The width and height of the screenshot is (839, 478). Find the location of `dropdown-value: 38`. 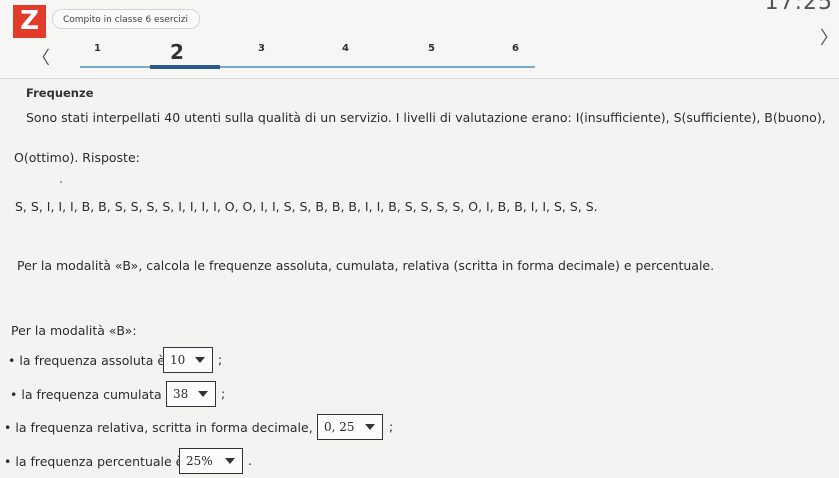

dropdown-value: 38 is located at coordinates (181, 394).